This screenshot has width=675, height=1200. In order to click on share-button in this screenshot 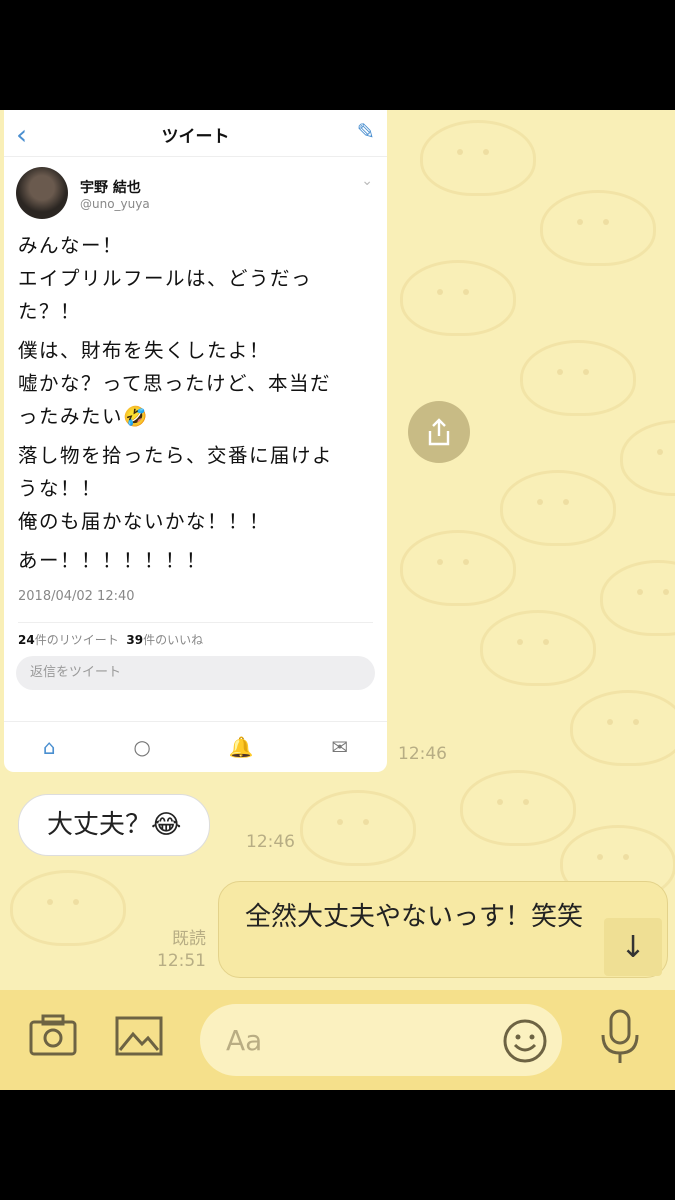, I will do `click(439, 432)`.